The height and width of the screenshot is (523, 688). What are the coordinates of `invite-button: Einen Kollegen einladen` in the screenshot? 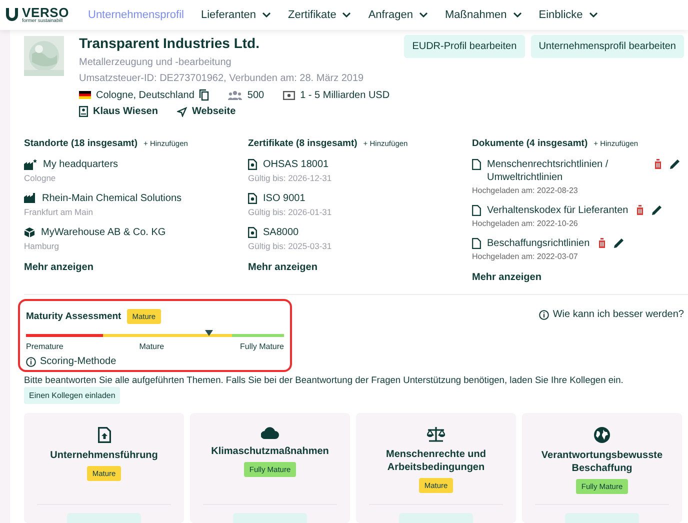 It's located at (72, 395).